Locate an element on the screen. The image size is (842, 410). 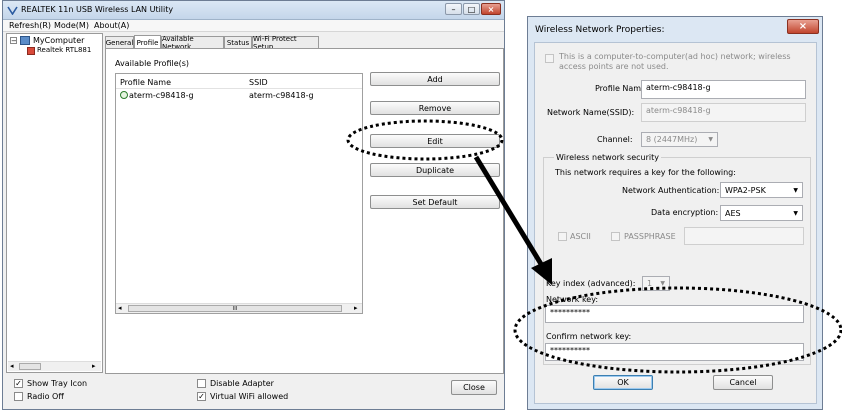
network-key-highlight-ellipse is located at coordinates (677, 330).